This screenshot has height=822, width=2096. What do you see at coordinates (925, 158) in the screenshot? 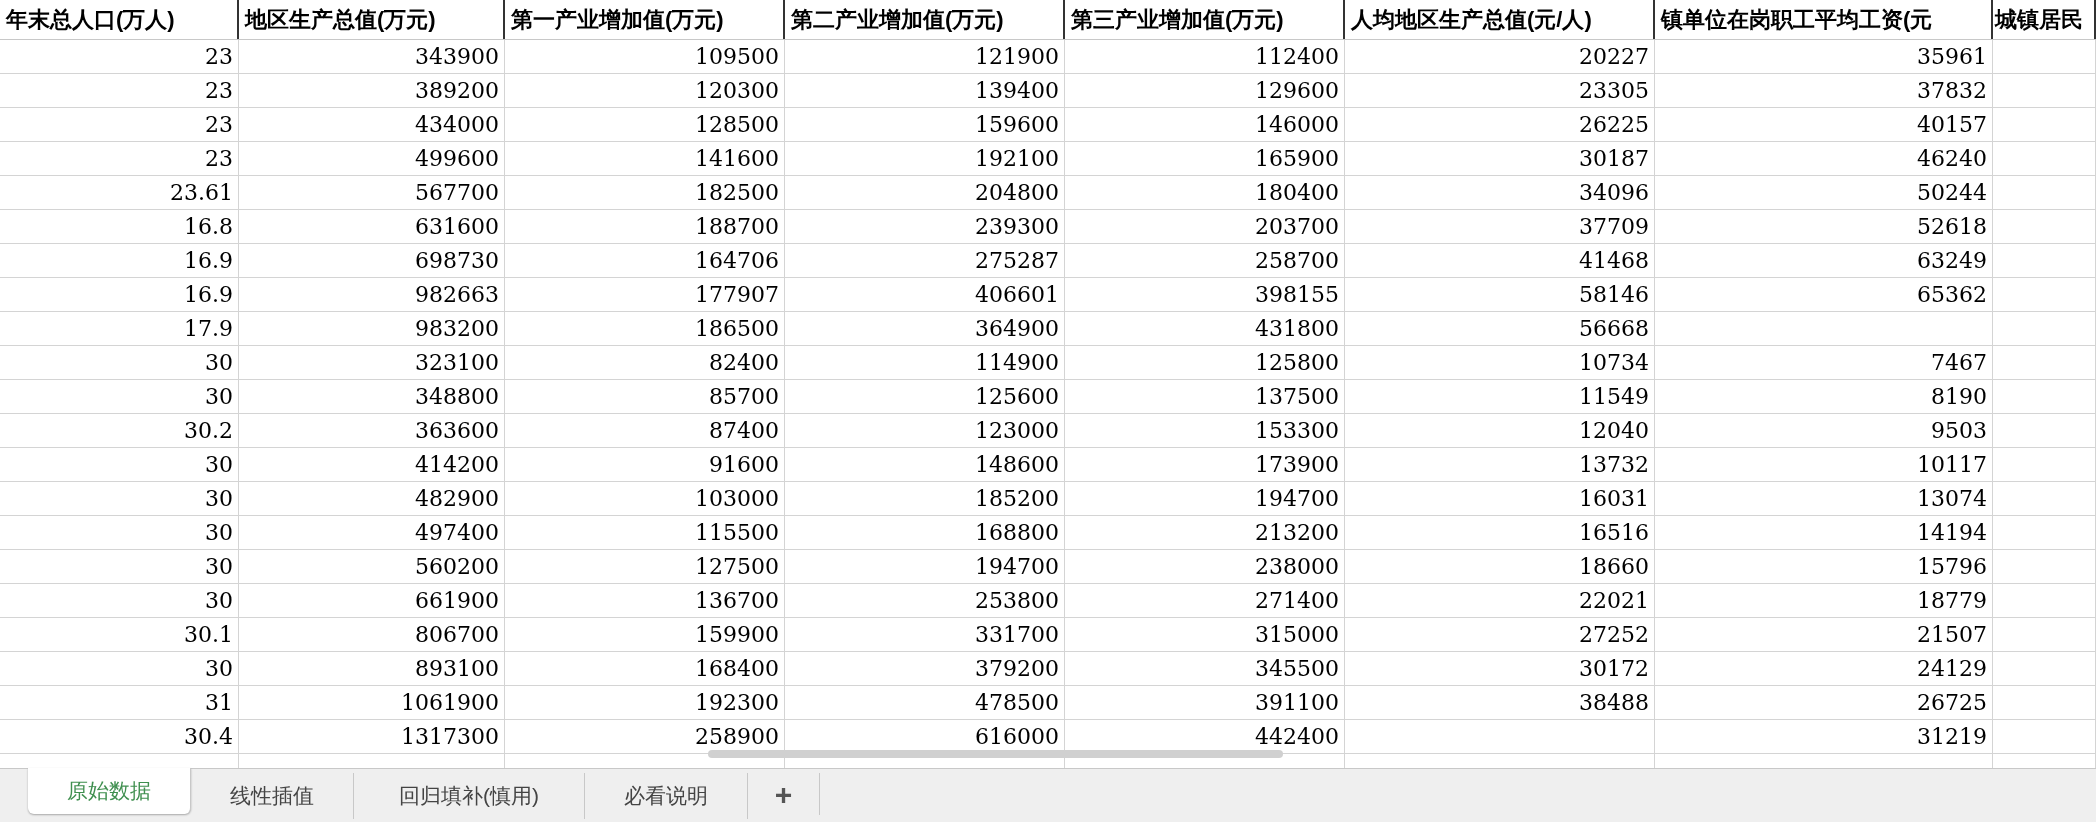
I see `table-cell: 192100` at bounding box center [925, 158].